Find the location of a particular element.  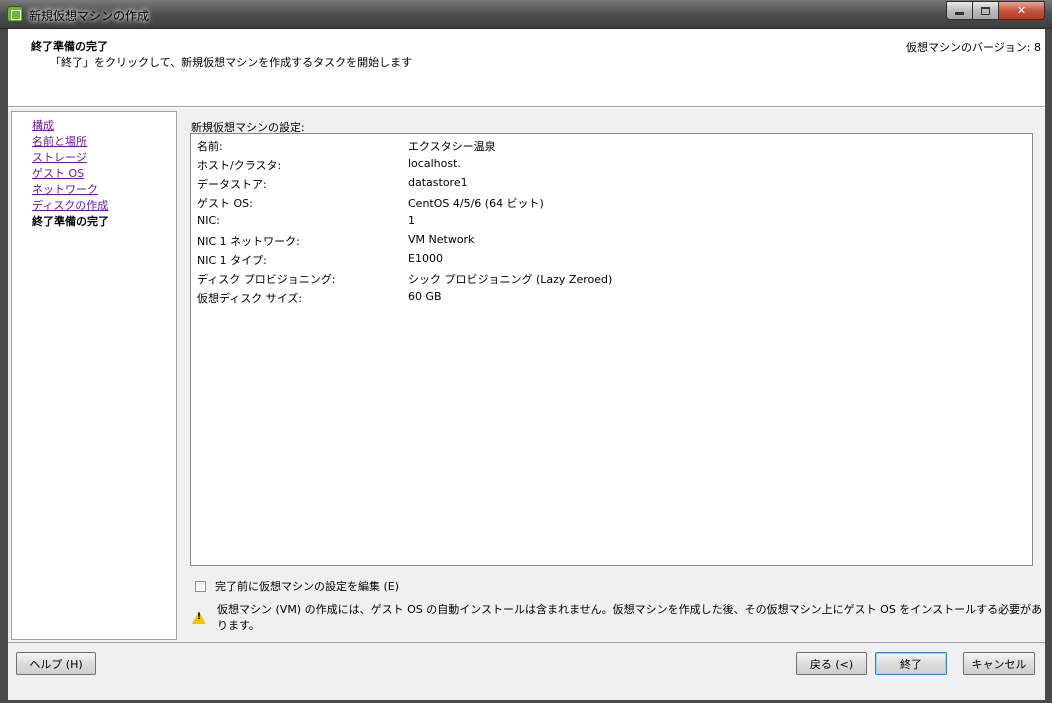

summary-value: 1 is located at coordinates (411, 220).